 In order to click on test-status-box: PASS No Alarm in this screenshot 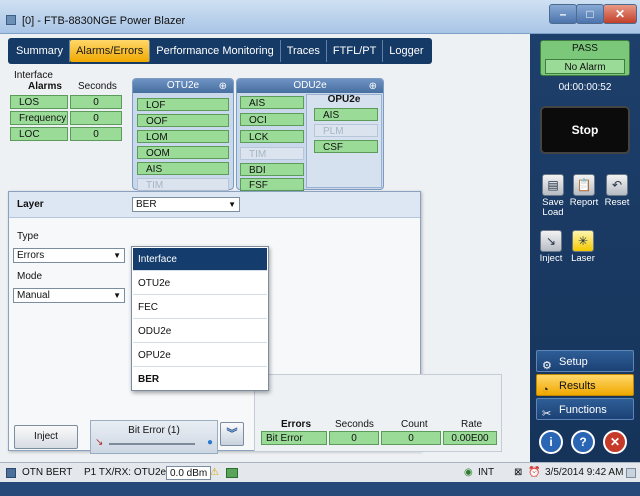, I will do `click(585, 58)`.